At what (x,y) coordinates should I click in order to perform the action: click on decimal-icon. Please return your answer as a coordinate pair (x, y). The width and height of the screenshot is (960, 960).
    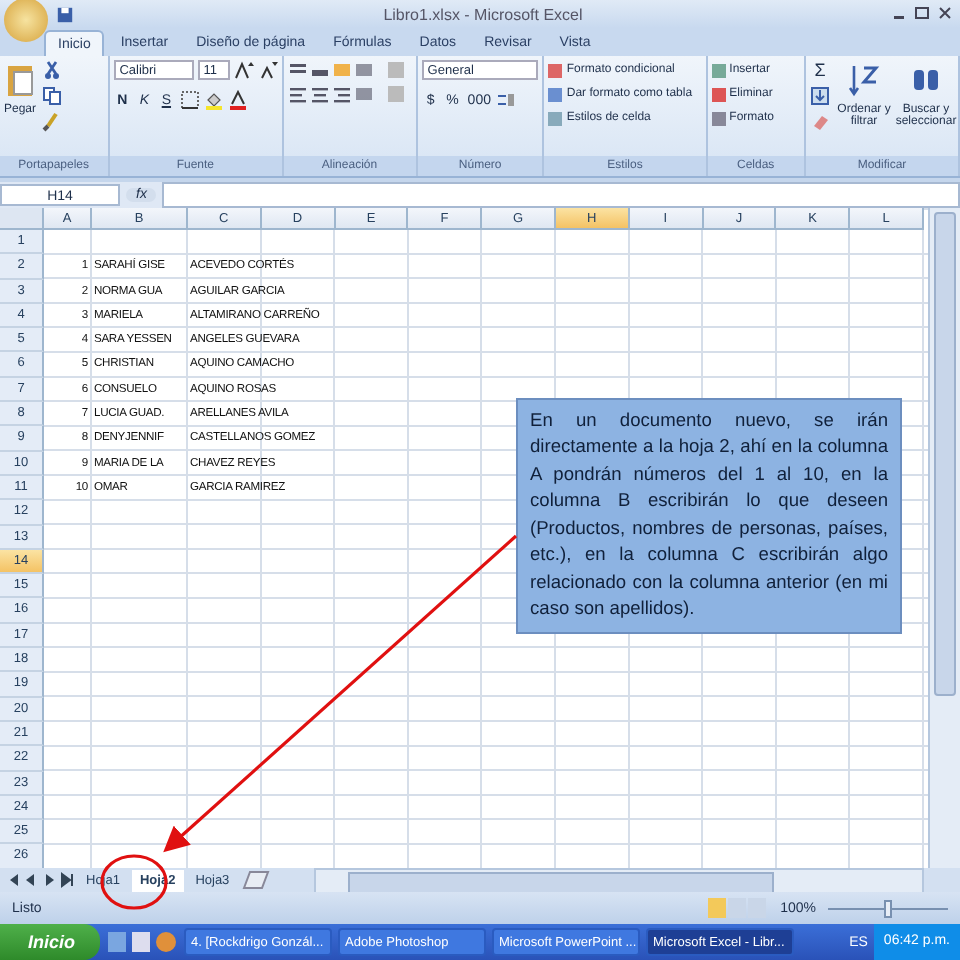
    Looking at the image, I should click on (506, 100).